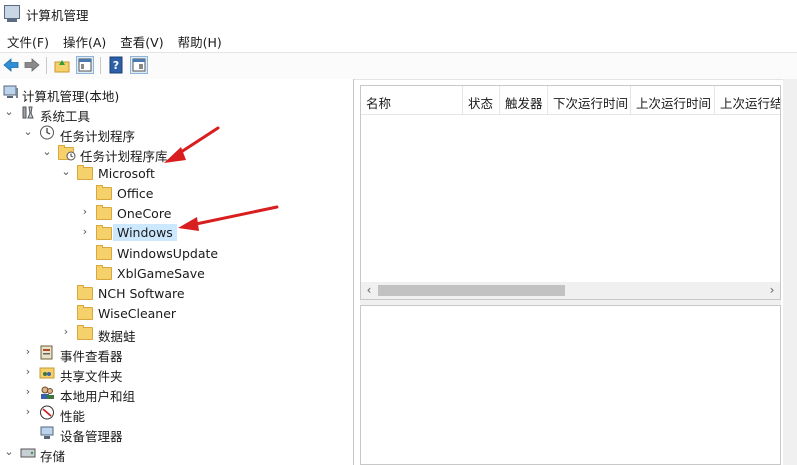 Image resolution: width=797 pixels, height=465 pixels. What do you see at coordinates (53, 456) in the screenshot?
I see `tree-label: 存储` at bounding box center [53, 456].